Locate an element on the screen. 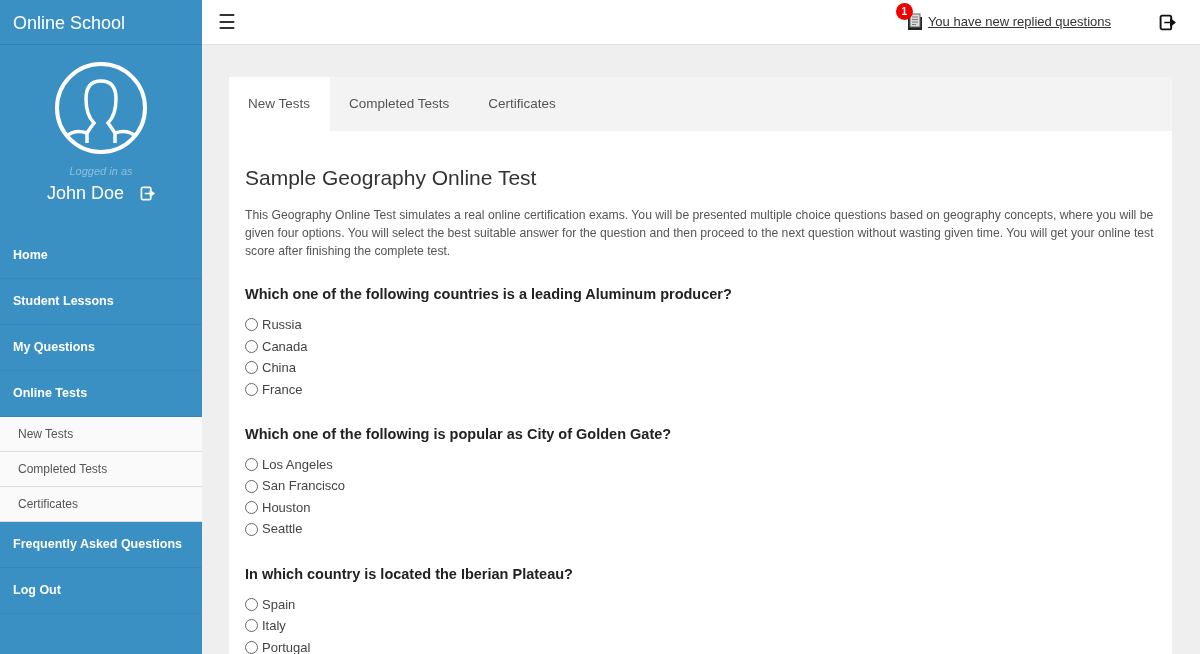 The width and height of the screenshot is (1200, 654). sidebar-item: Frequently Asked Questions is located at coordinates (101, 545).